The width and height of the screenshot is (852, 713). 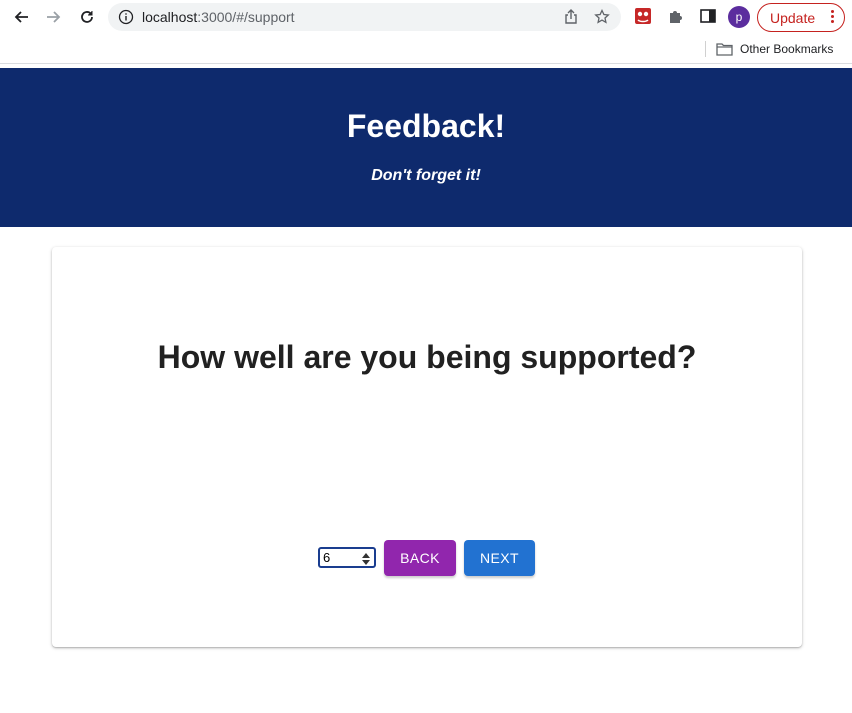 What do you see at coordinates (364, 17) in the screenshot?
I see `address-bar: localhost:3000/#/support` at bounding box center [364, 17].